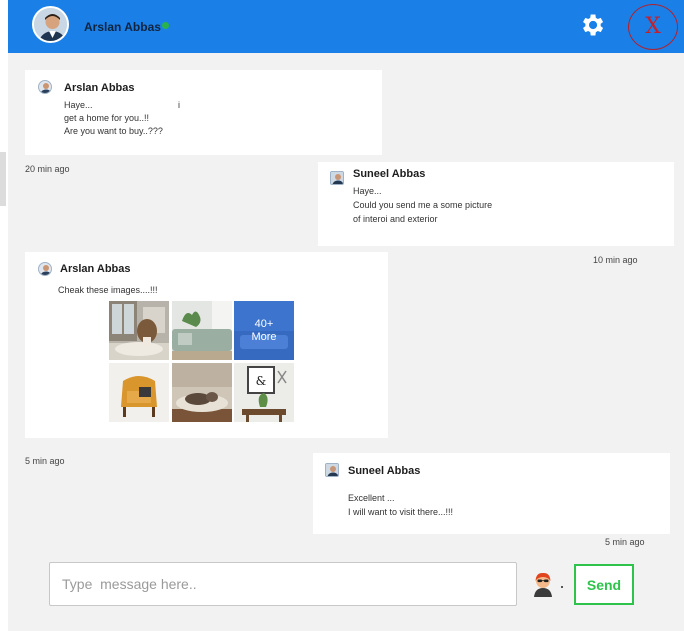  Describe the element at coordinates (3, 179) in the screenshot. I see `edge-tab` at that location.